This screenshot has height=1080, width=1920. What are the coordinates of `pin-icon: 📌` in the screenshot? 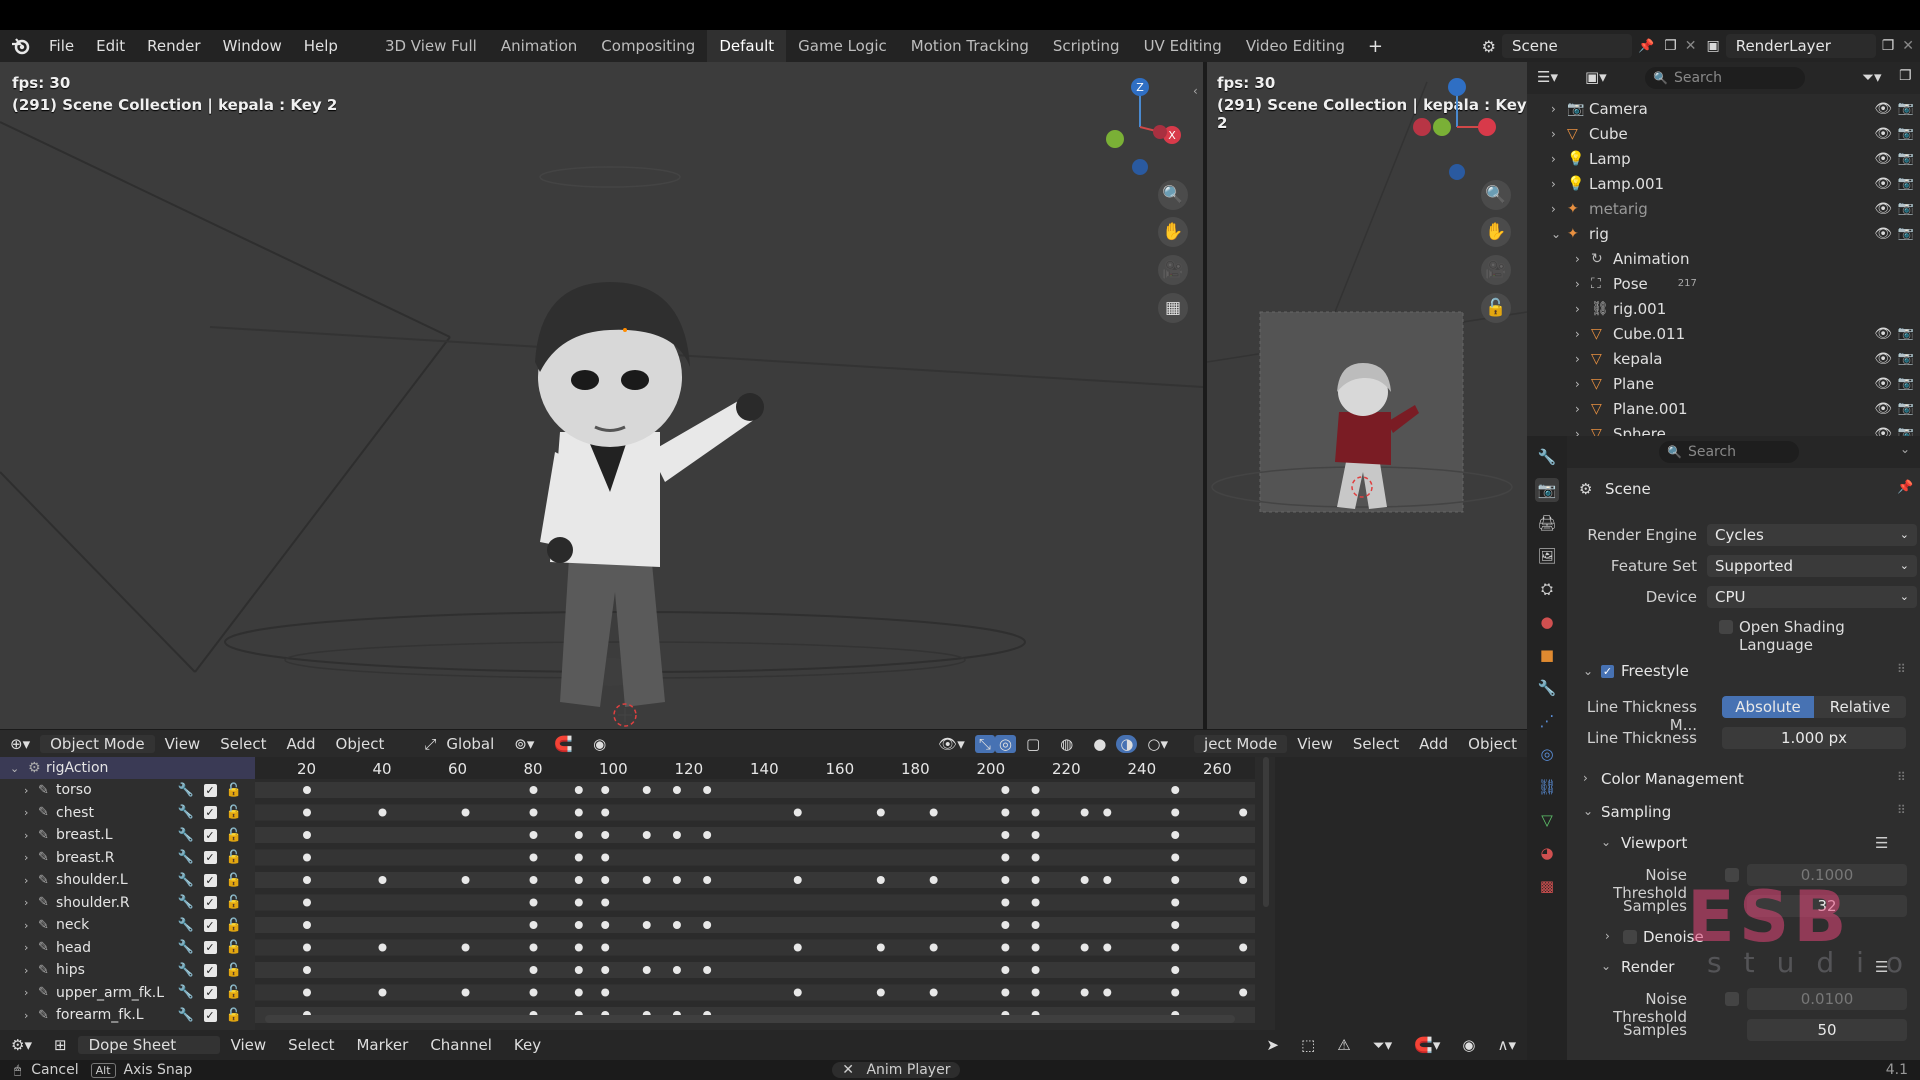 It's located at (1646, 46).